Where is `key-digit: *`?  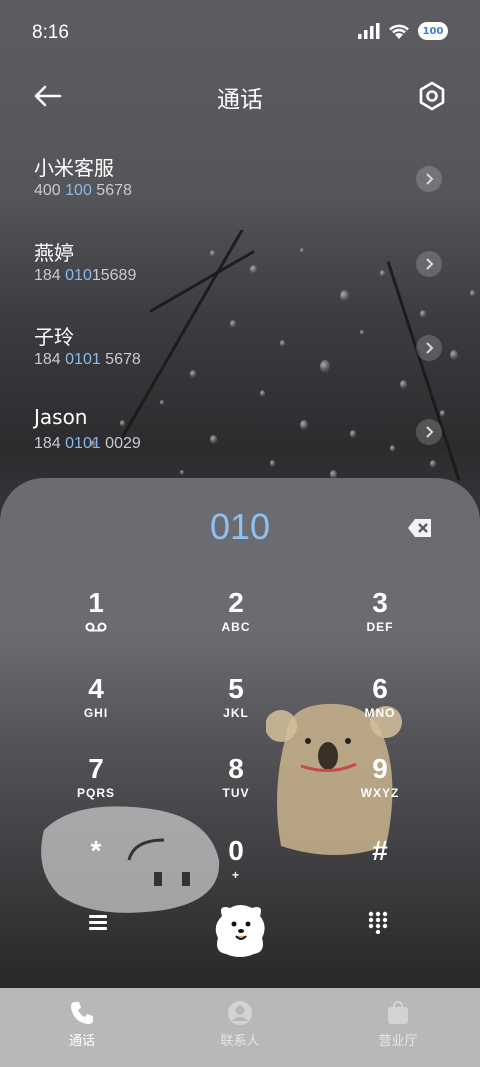 key-digit: * is located at coordinates (96, 850).